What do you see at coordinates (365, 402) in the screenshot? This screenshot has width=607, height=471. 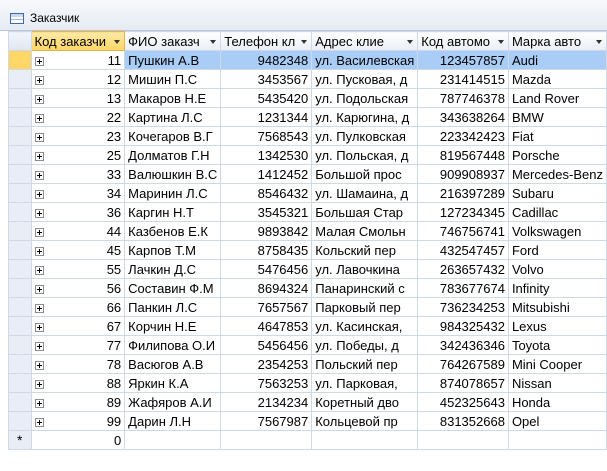 I see `cell-address: Коретный дво` at bounding box center [365, 402].